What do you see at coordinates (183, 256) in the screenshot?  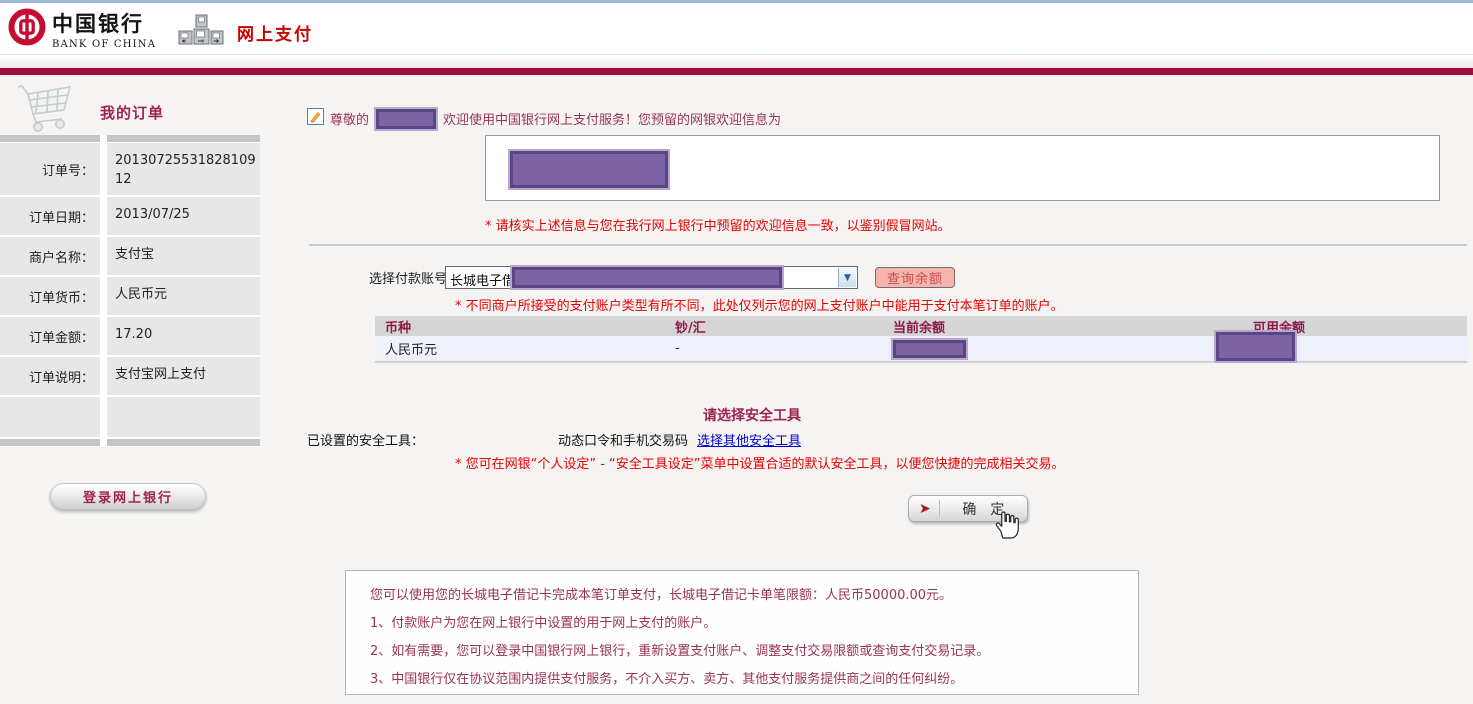 I see `merchant-name-value: 支付宝` at bounding box center [183, 256].